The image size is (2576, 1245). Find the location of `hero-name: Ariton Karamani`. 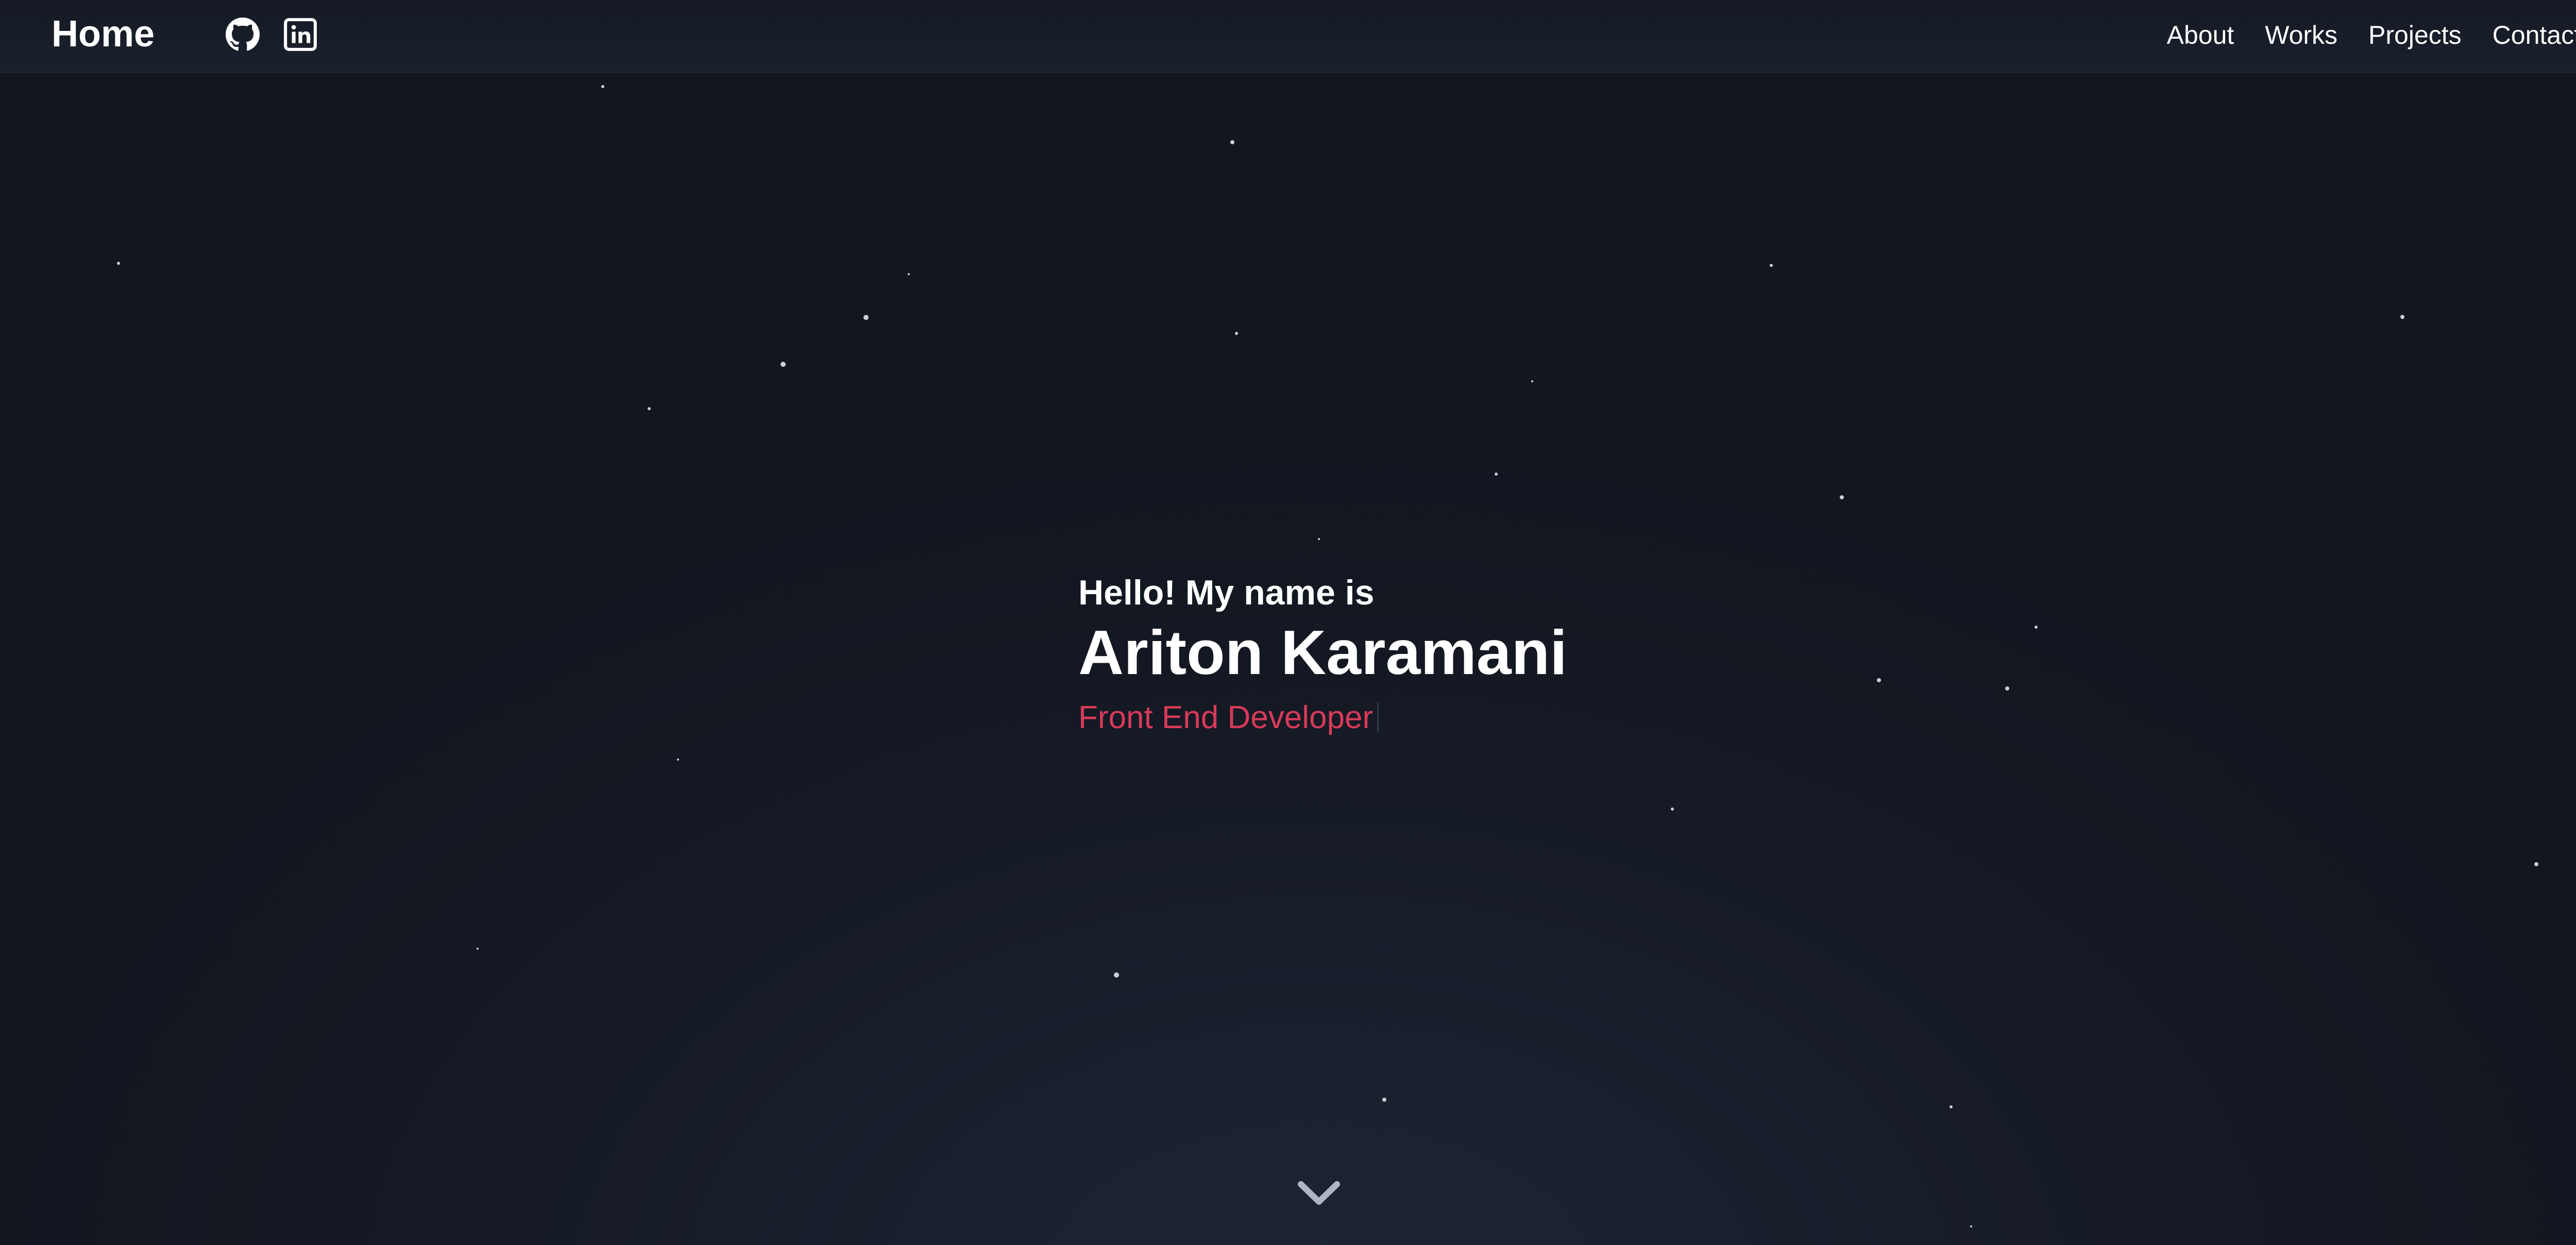

hero-name: Ariton Karamani is located at coordinates (1323, 652).